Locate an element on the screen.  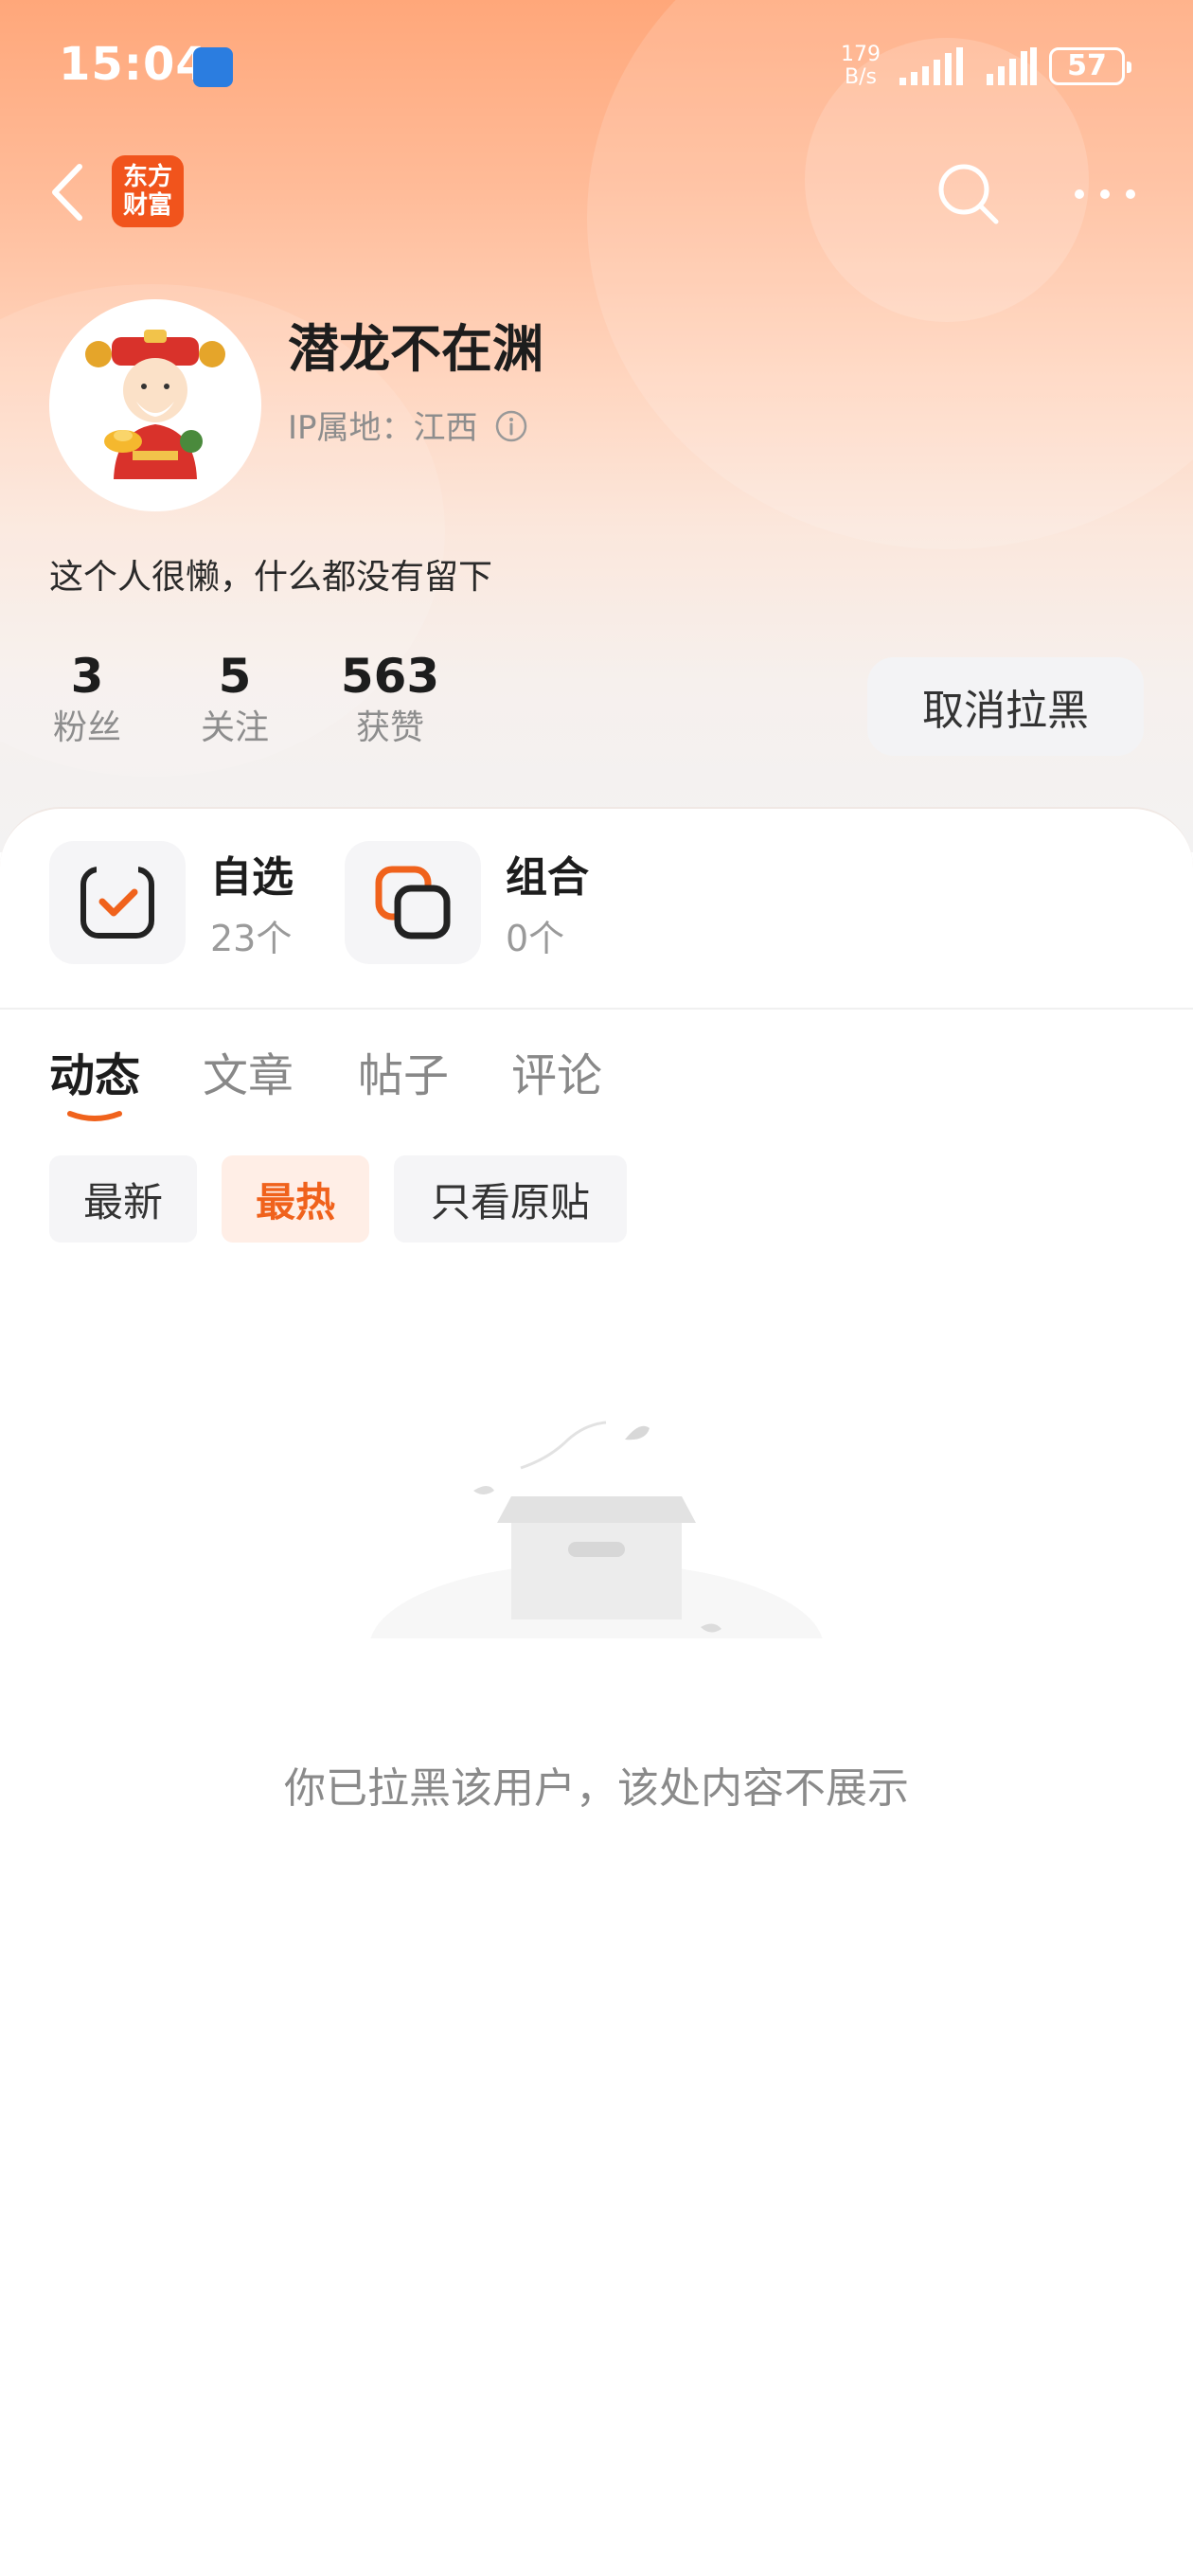
empty-state-message: 你已拉黑该用户，该处内容不展示 is located at coordinates (596, 1788).